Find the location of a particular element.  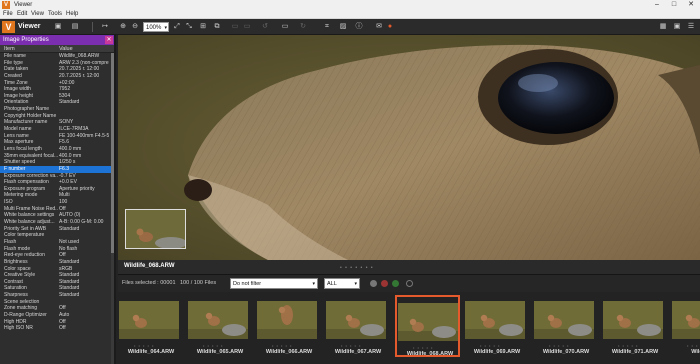

zoom-out-icon: ⊖ is located at coordinates (135, 27).